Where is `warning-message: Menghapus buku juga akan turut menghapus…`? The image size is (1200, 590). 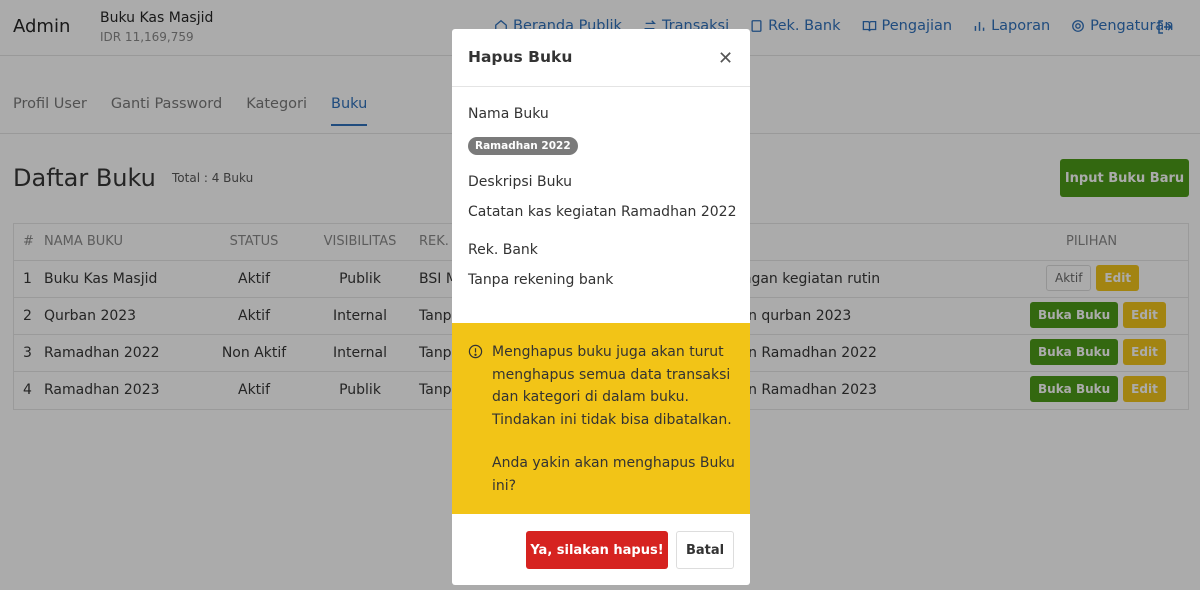 warning-message: Menghapus buku juga akan turut menghapus… is located at coordinates (612, 386).